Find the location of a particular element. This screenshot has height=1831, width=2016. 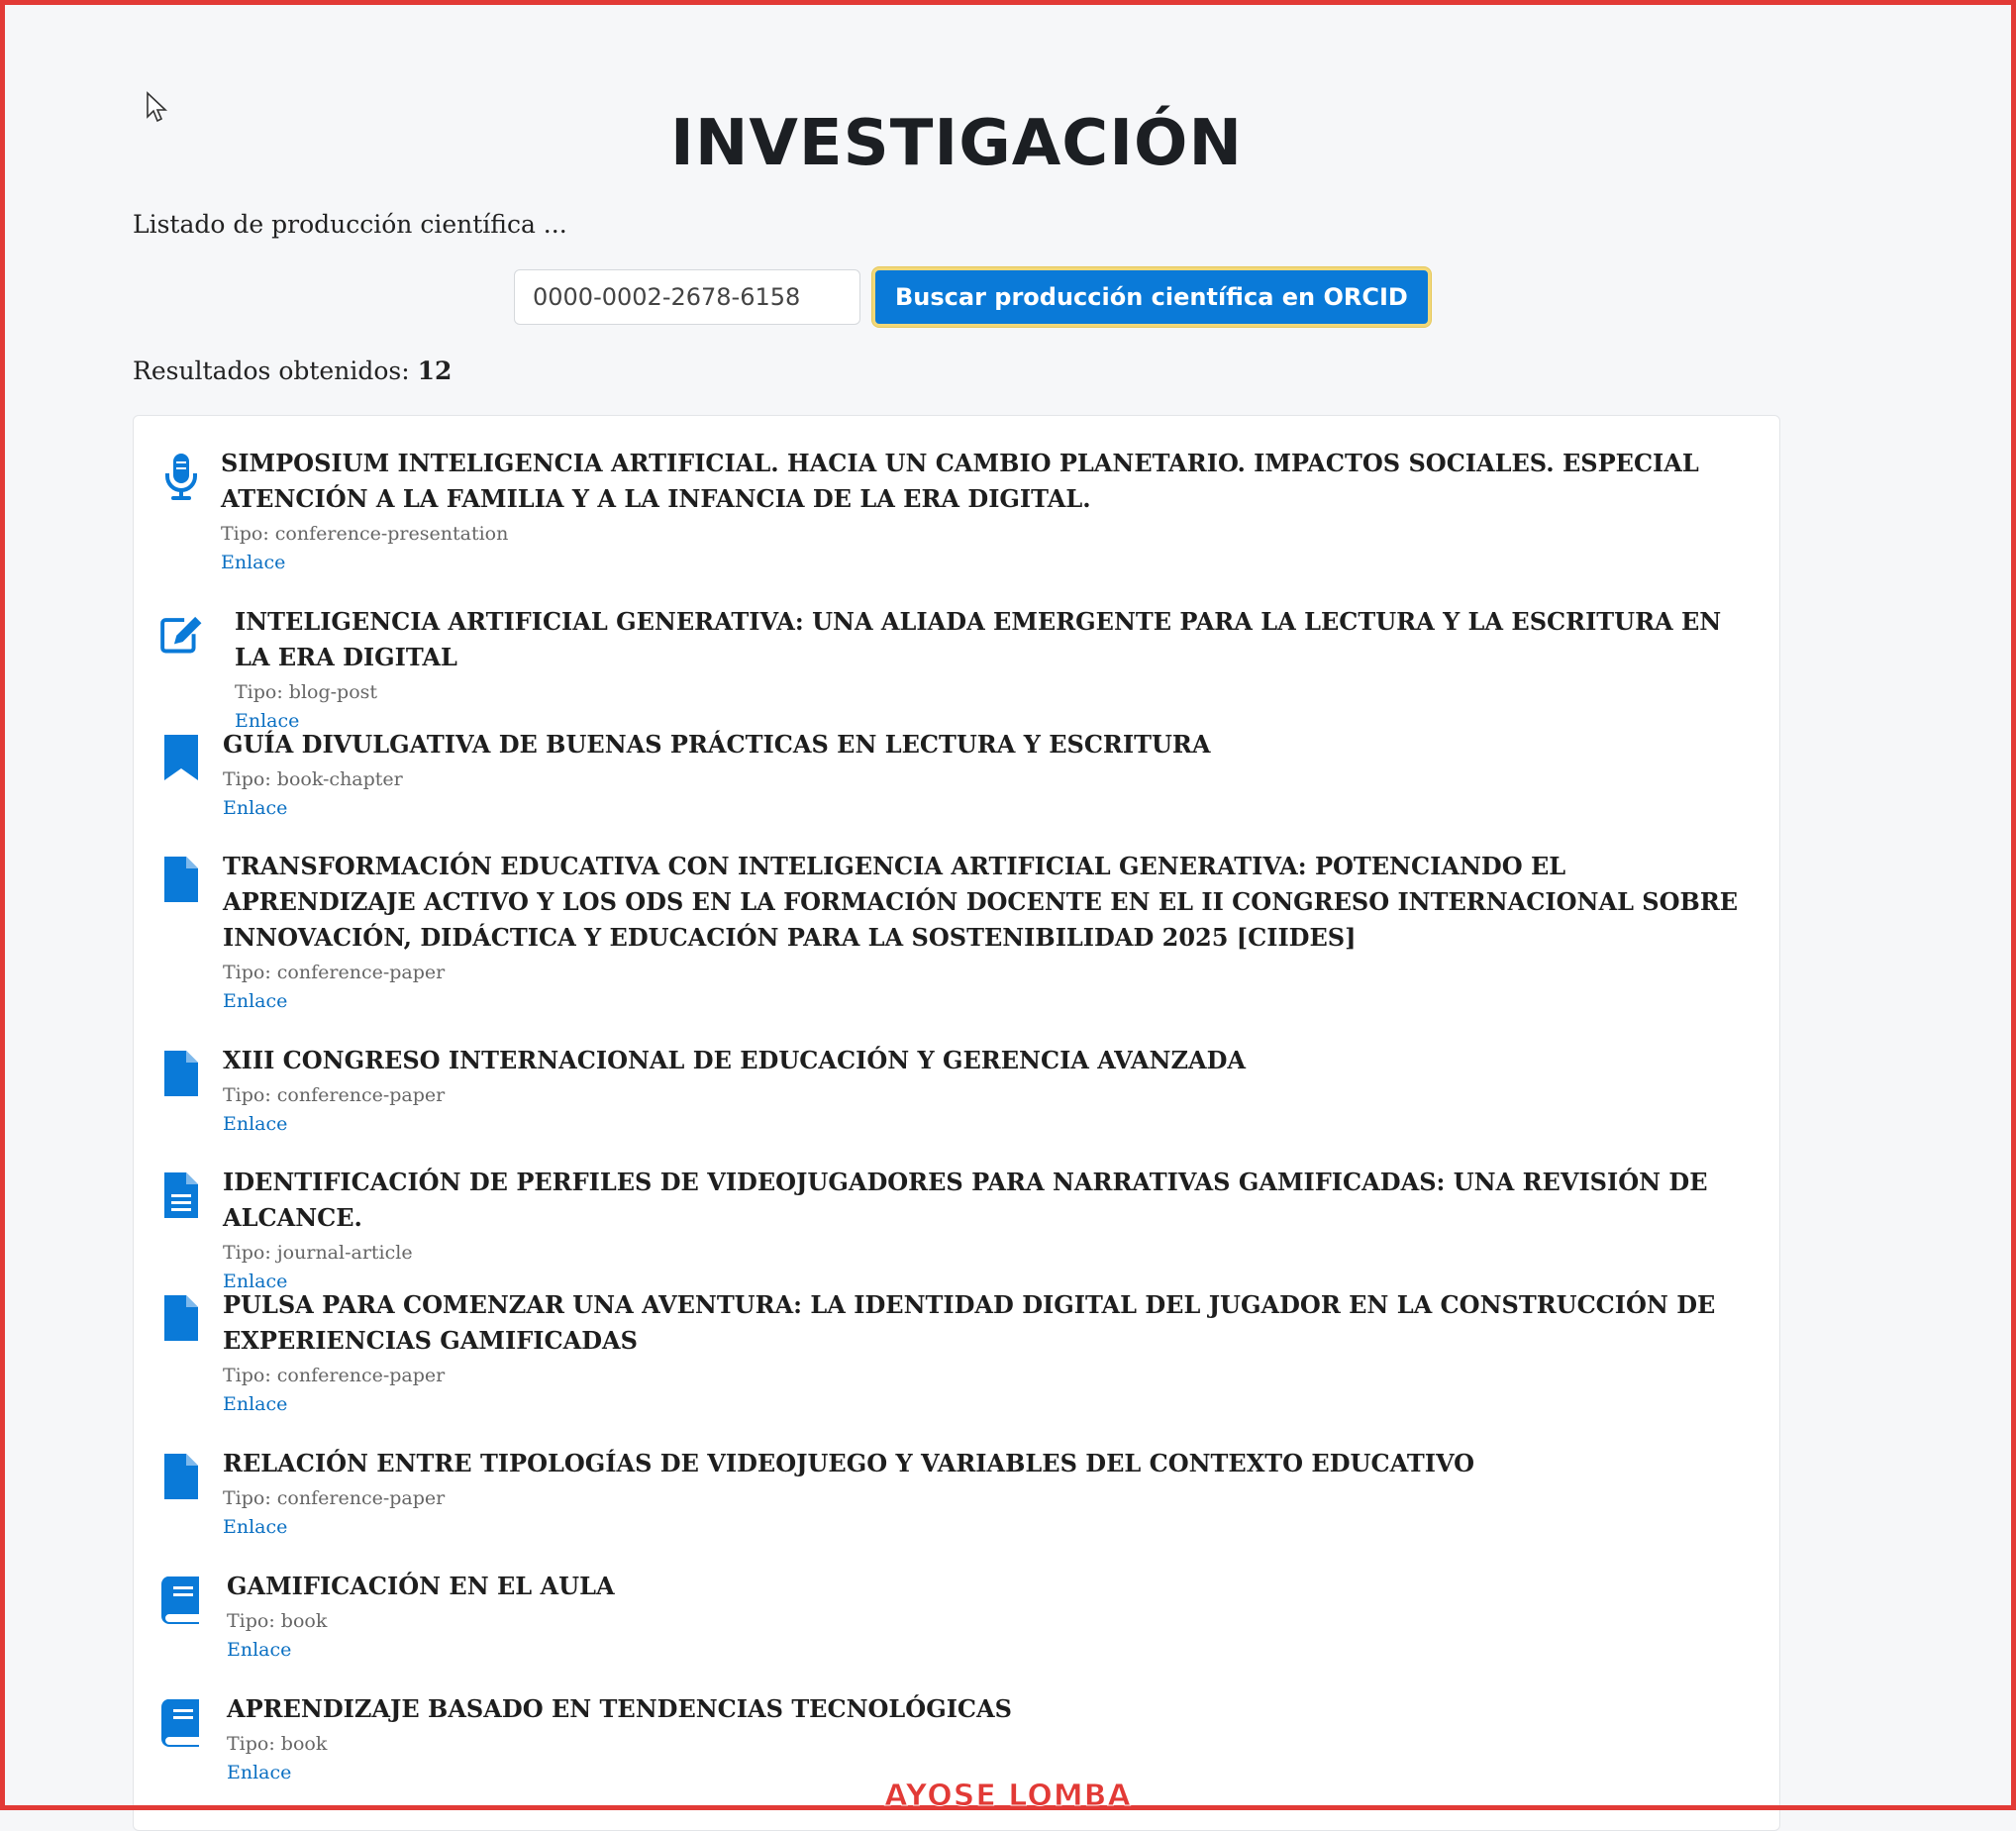

search-bar: Buscar producción científica en ORCID is located at coordinates (972, 297).